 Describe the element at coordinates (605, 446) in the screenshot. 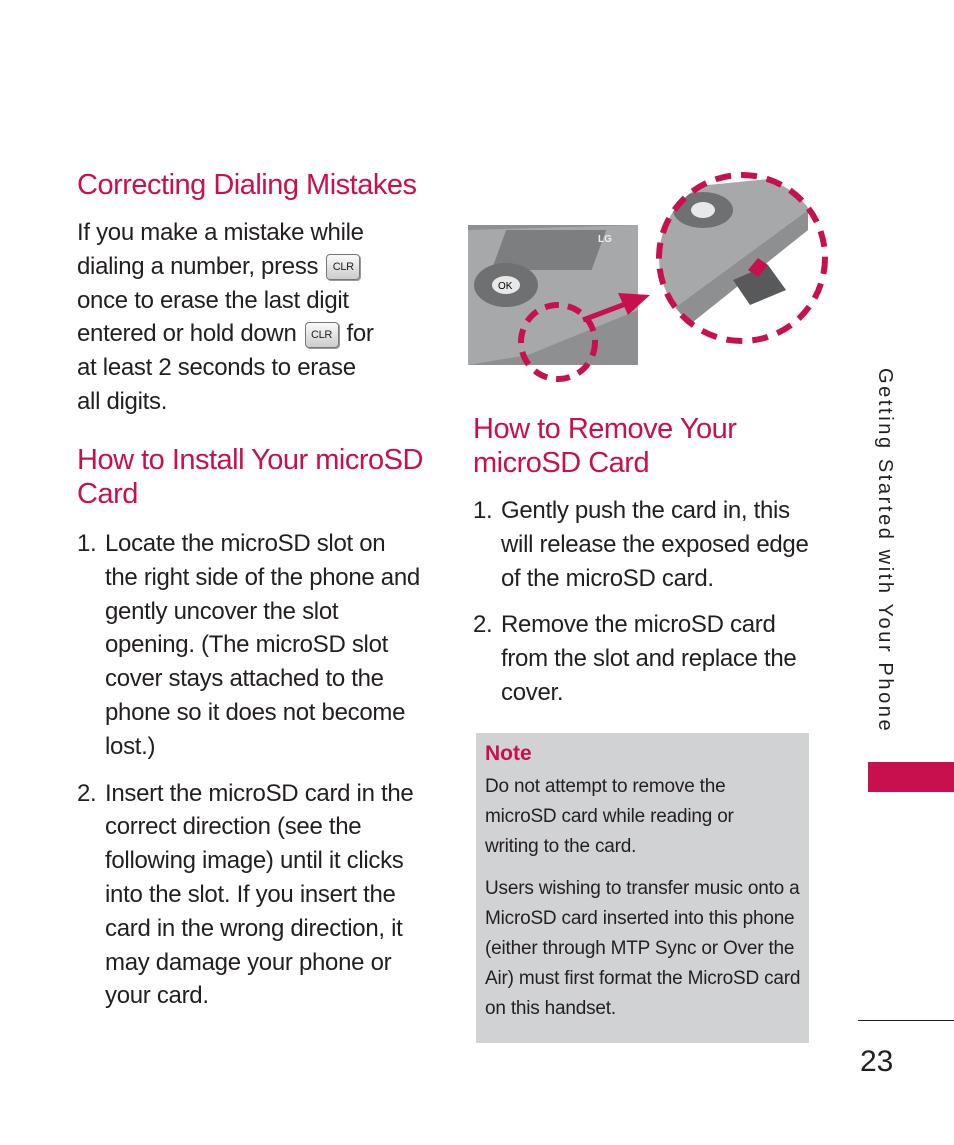

I see `heading-remove-microsd: How to Remove Your microSD Card` at that location.